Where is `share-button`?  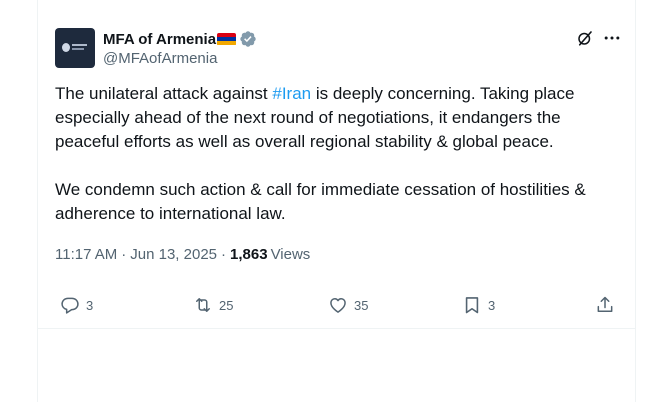
share-button is located at coordinates (605, 305).